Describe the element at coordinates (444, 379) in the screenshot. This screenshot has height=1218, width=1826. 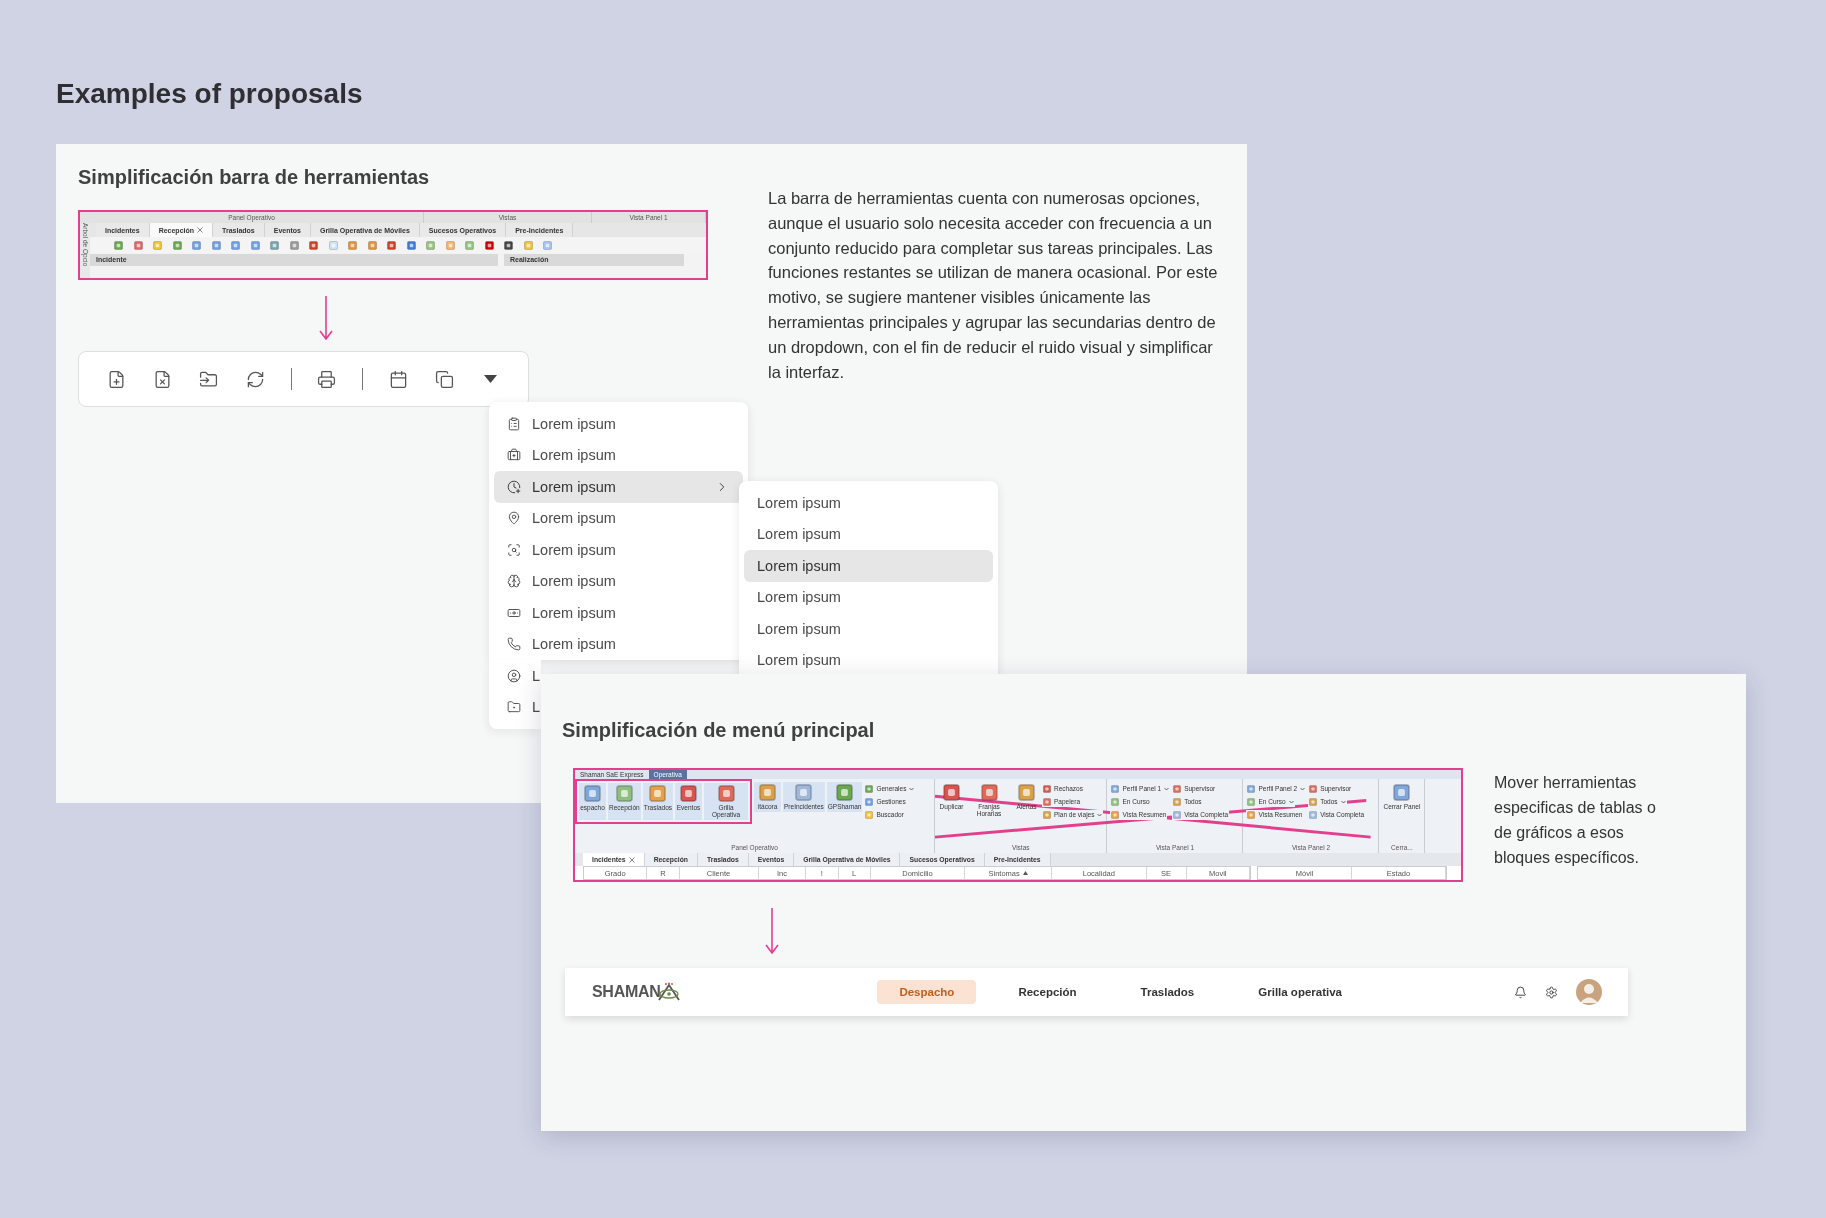
I see `copy-icon` at that location.